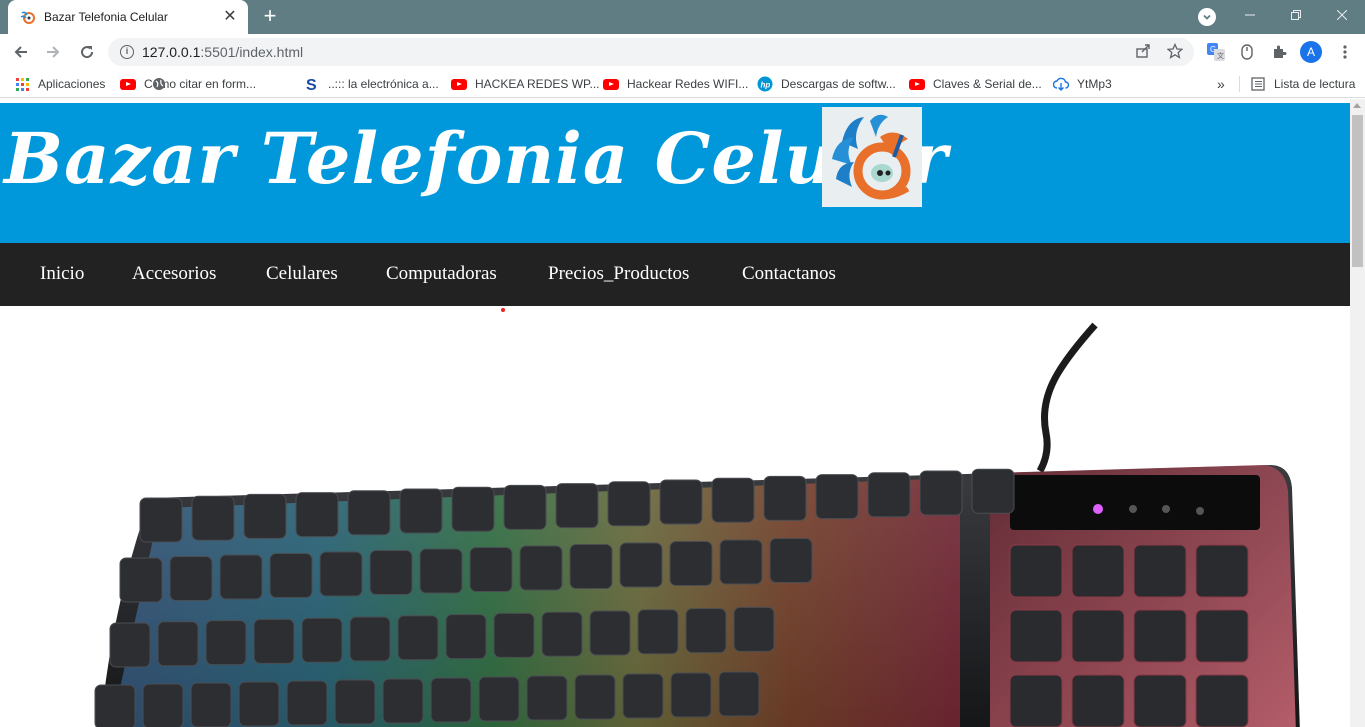  Describe the element at coordinates (1296, 15) in the screenshot. I see `restore-button` at that location.